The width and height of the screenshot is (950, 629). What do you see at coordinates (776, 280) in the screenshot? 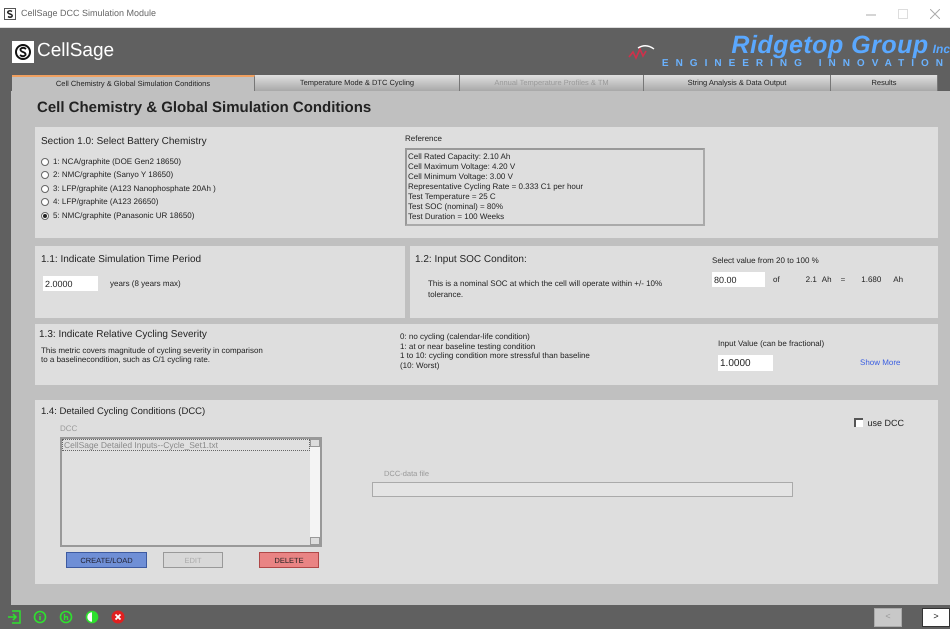
I see `of-label: of` at bounding box center [776, 280].